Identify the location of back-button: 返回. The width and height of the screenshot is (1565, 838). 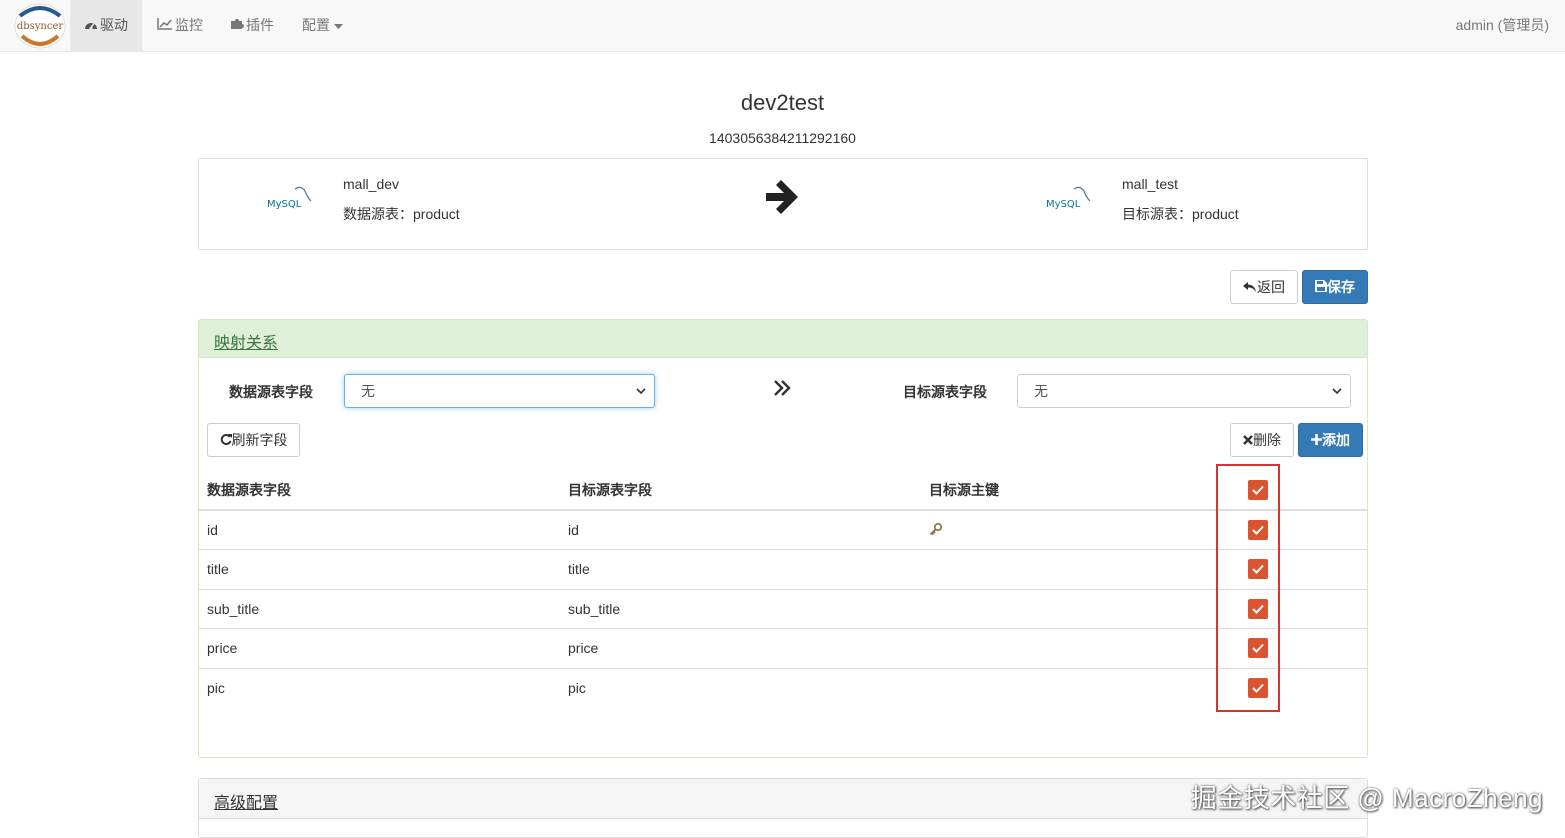
(1264, 287).